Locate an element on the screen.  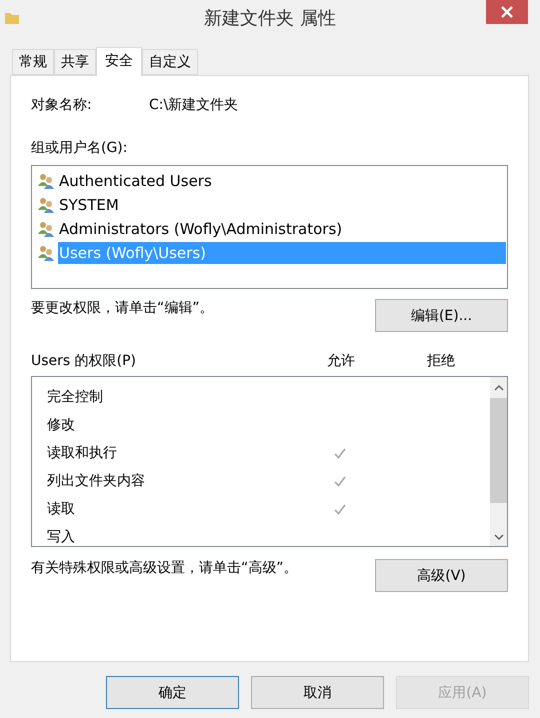
tab: 共享 is located at coordinates (75, 62).